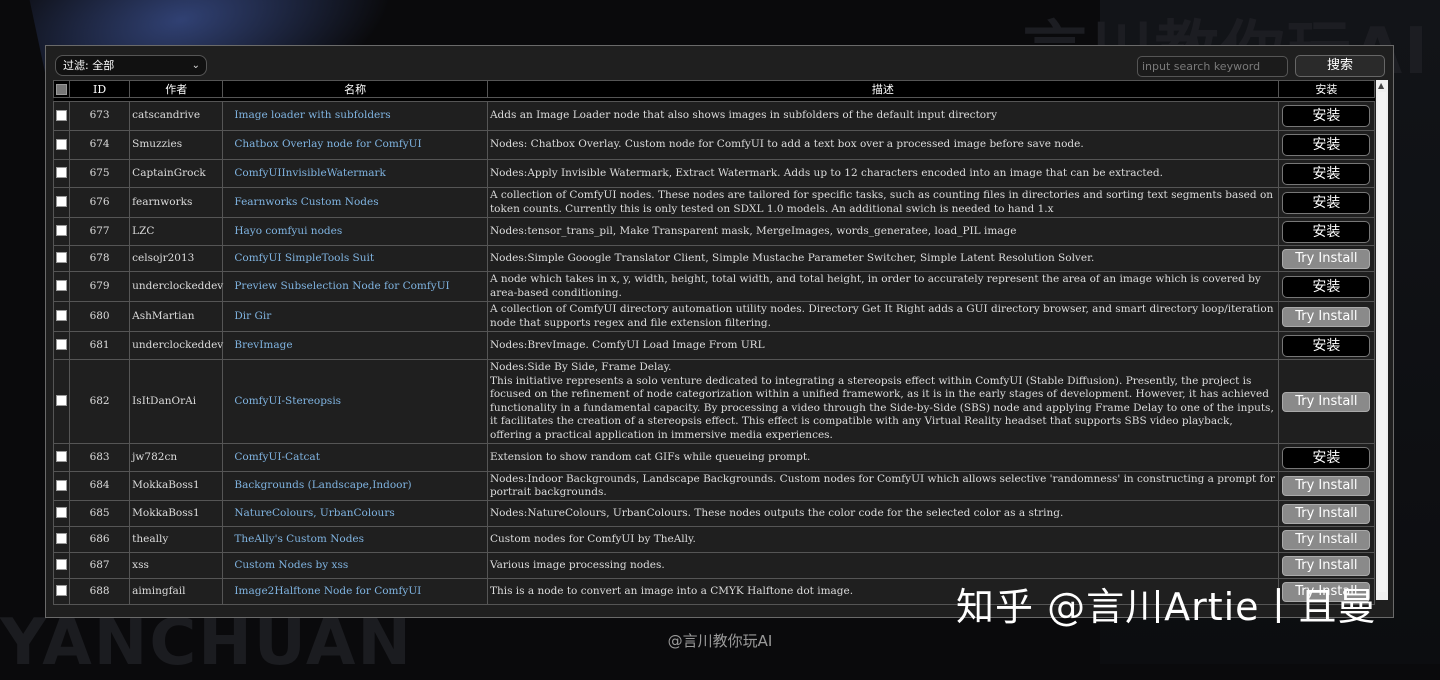  Describe the element at coordinates (355, 565) in the screenshot. I see `row-name-link: Custom Nodes by xss` at that location.